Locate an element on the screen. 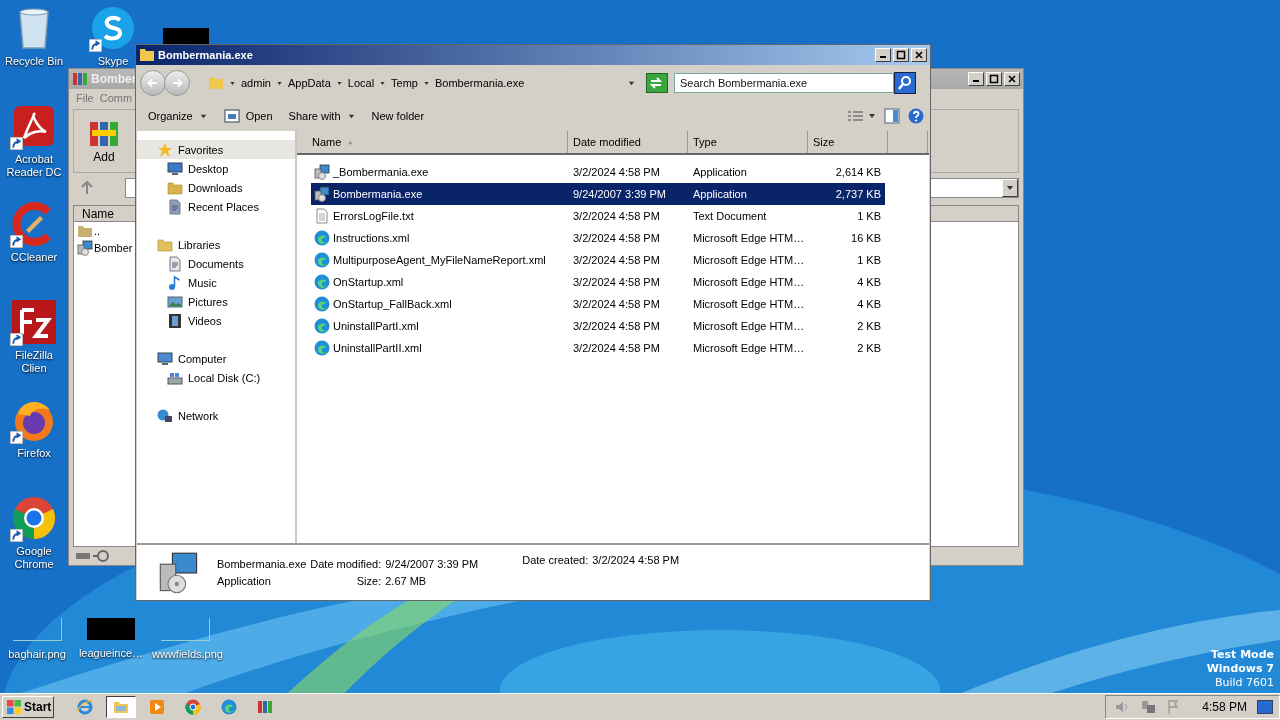  size-cell-text: 4 KB is located at coordinates (869, 304).